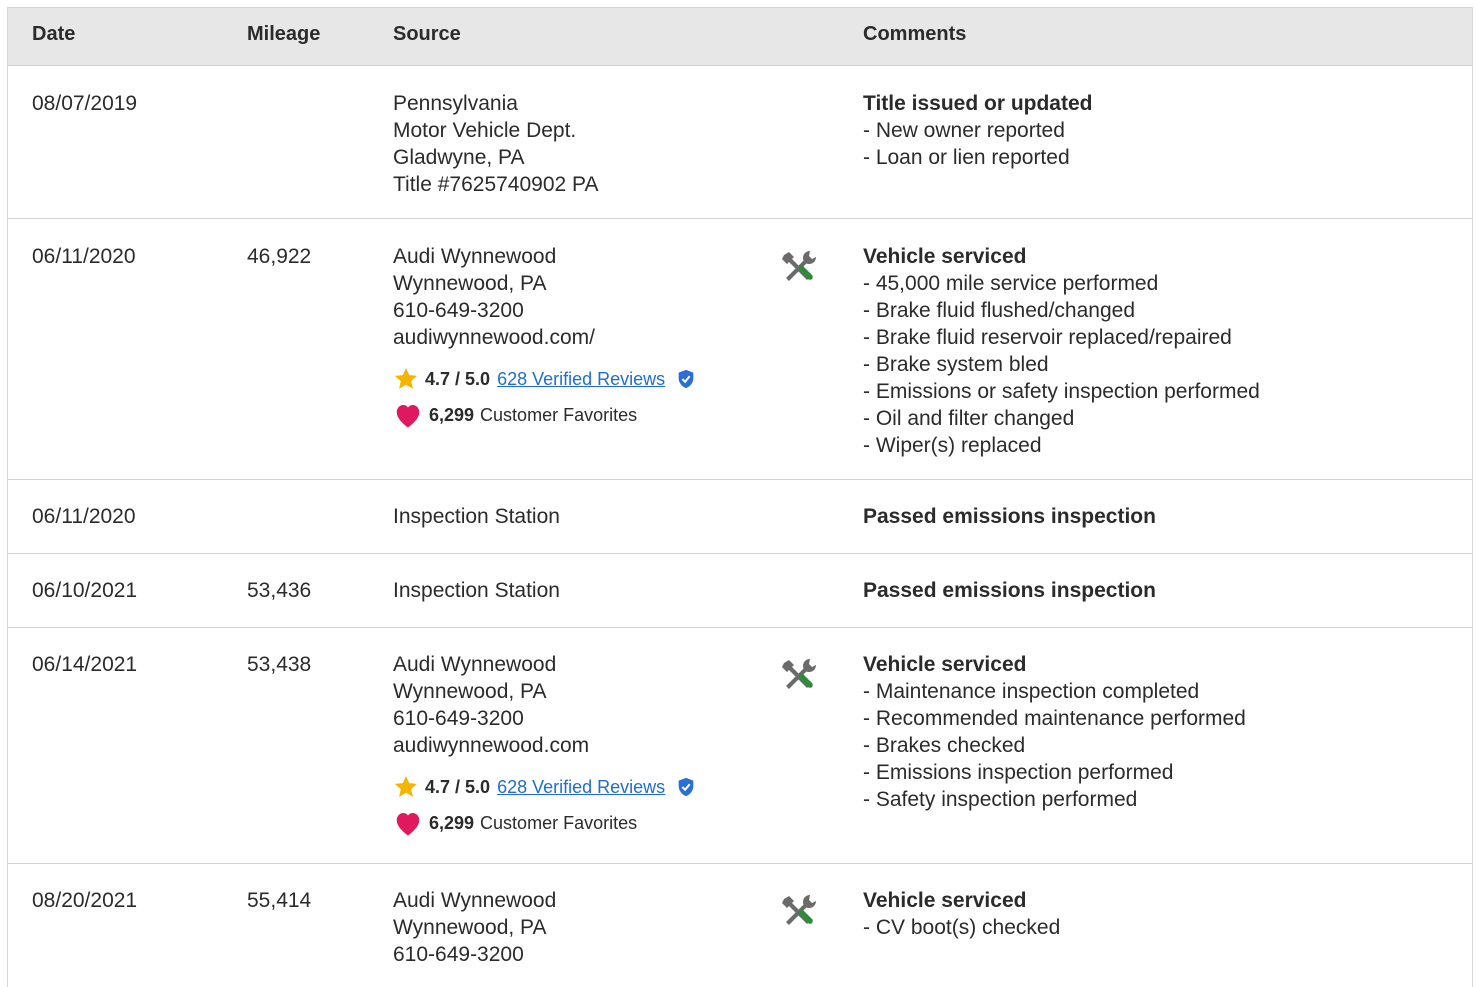 The height and width of the screenshot is (987, 1477). Describe the element at coordinates (496, 184) in the screenshot. I see `source-line: Title #7625740902 PA` at that location.